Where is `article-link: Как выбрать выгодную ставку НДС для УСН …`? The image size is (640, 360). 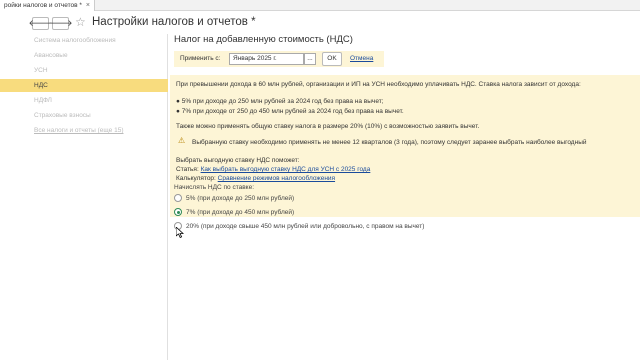
article-link: Как выбрать выгодную ставку НДС для УСН … is located at coordinates (286, 169).